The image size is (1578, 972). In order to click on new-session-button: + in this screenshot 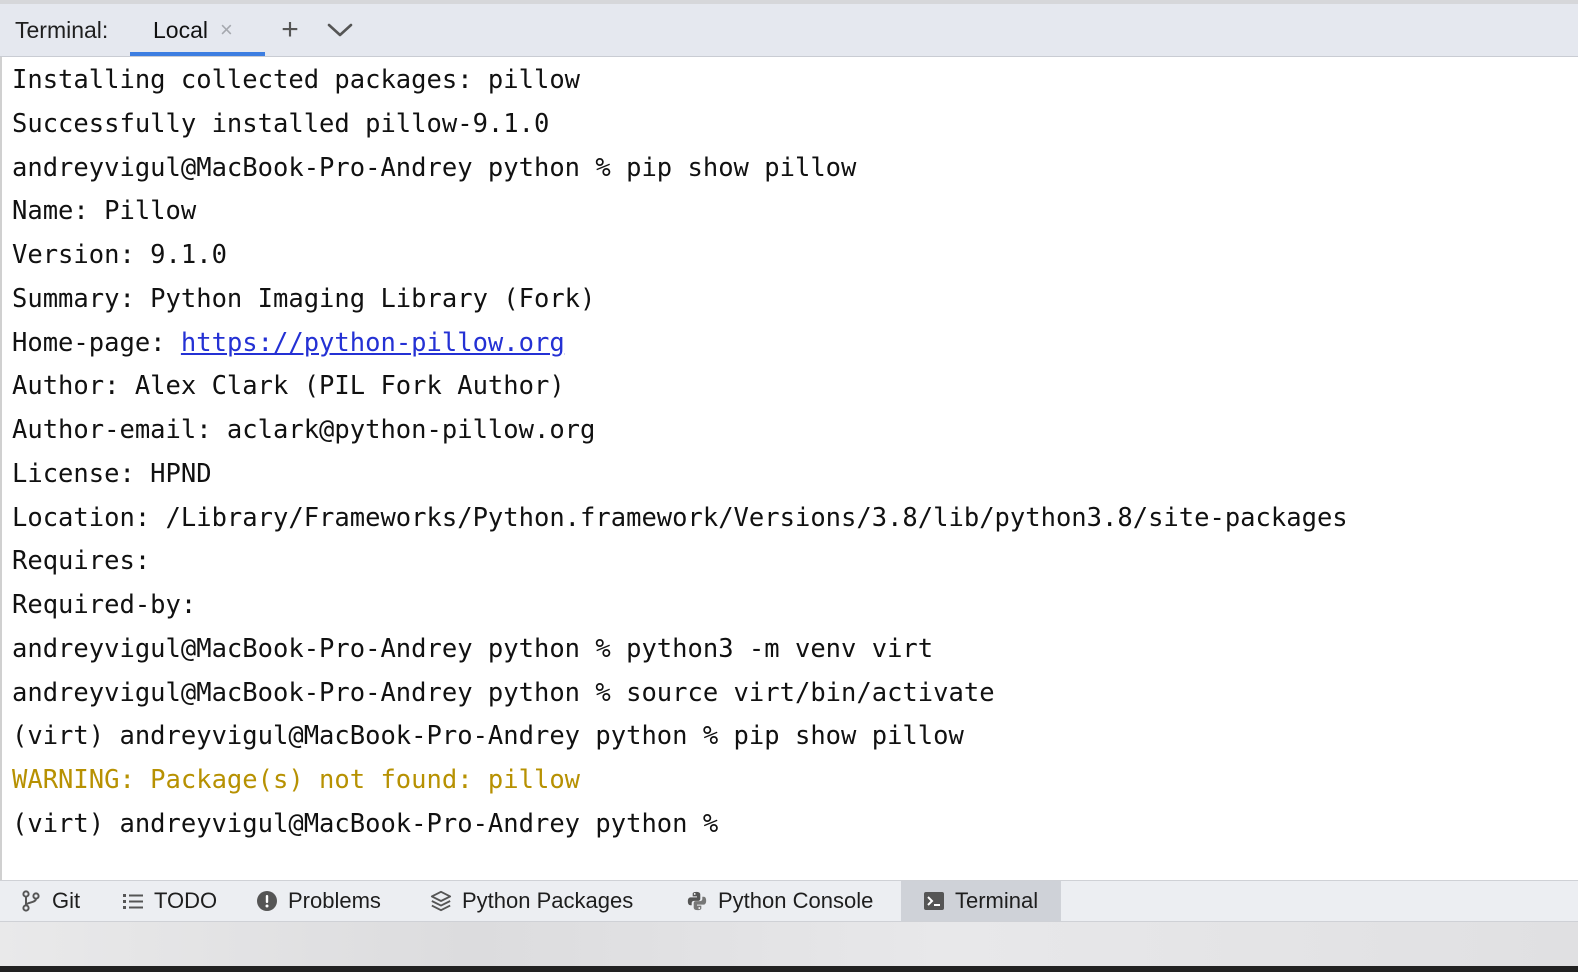, I will do `click(290, 30)`.